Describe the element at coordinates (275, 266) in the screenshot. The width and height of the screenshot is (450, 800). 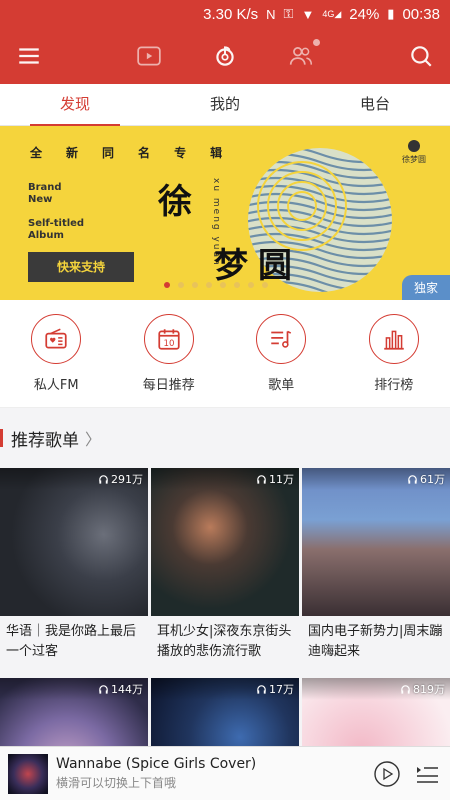
I see `artist-char-3: 圆` at that location.